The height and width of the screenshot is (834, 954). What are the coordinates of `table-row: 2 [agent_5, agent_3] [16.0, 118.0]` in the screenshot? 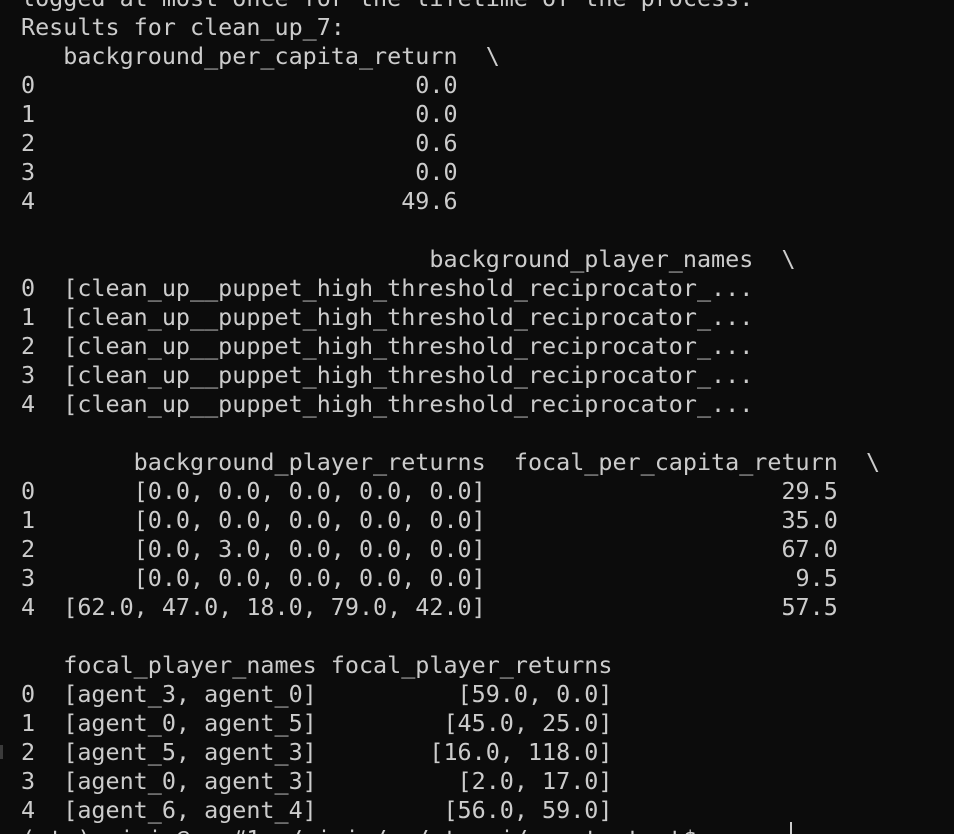 It's located at (317, 752).